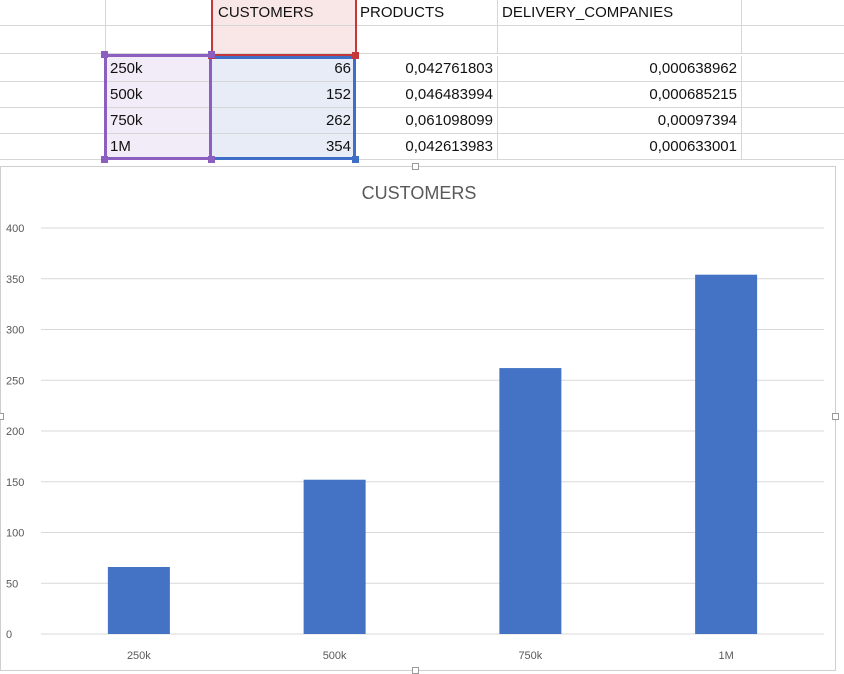  What do you see at coordinates (159, 69) in the screenshot?
I see `row-label: 250k` at bounding box center [159, 69].